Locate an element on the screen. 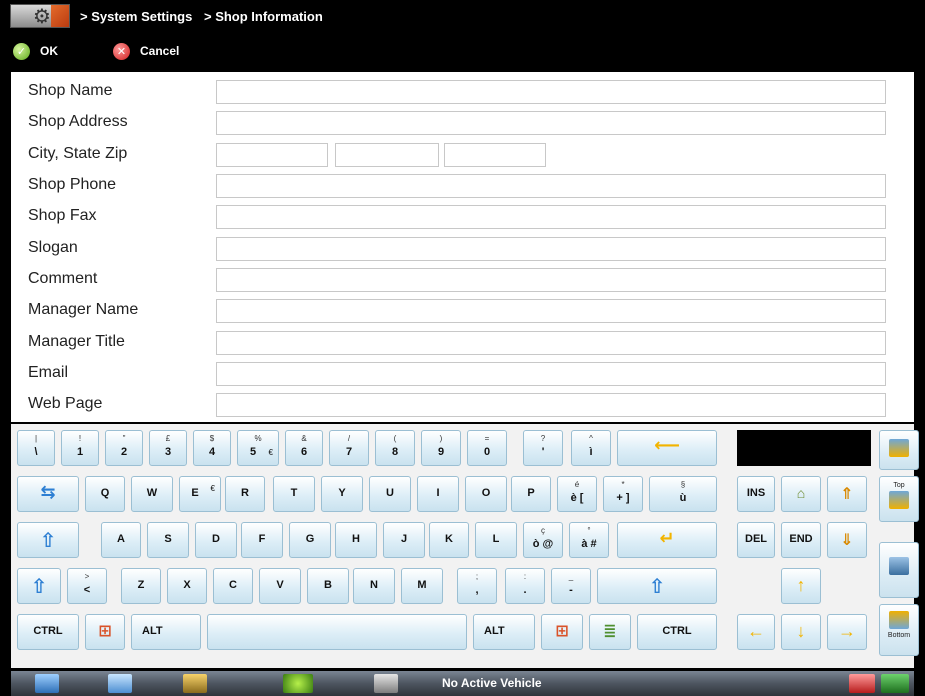 The width and height of the screenshot is (925, 696). power-icon is located at coordinates (862, 683).